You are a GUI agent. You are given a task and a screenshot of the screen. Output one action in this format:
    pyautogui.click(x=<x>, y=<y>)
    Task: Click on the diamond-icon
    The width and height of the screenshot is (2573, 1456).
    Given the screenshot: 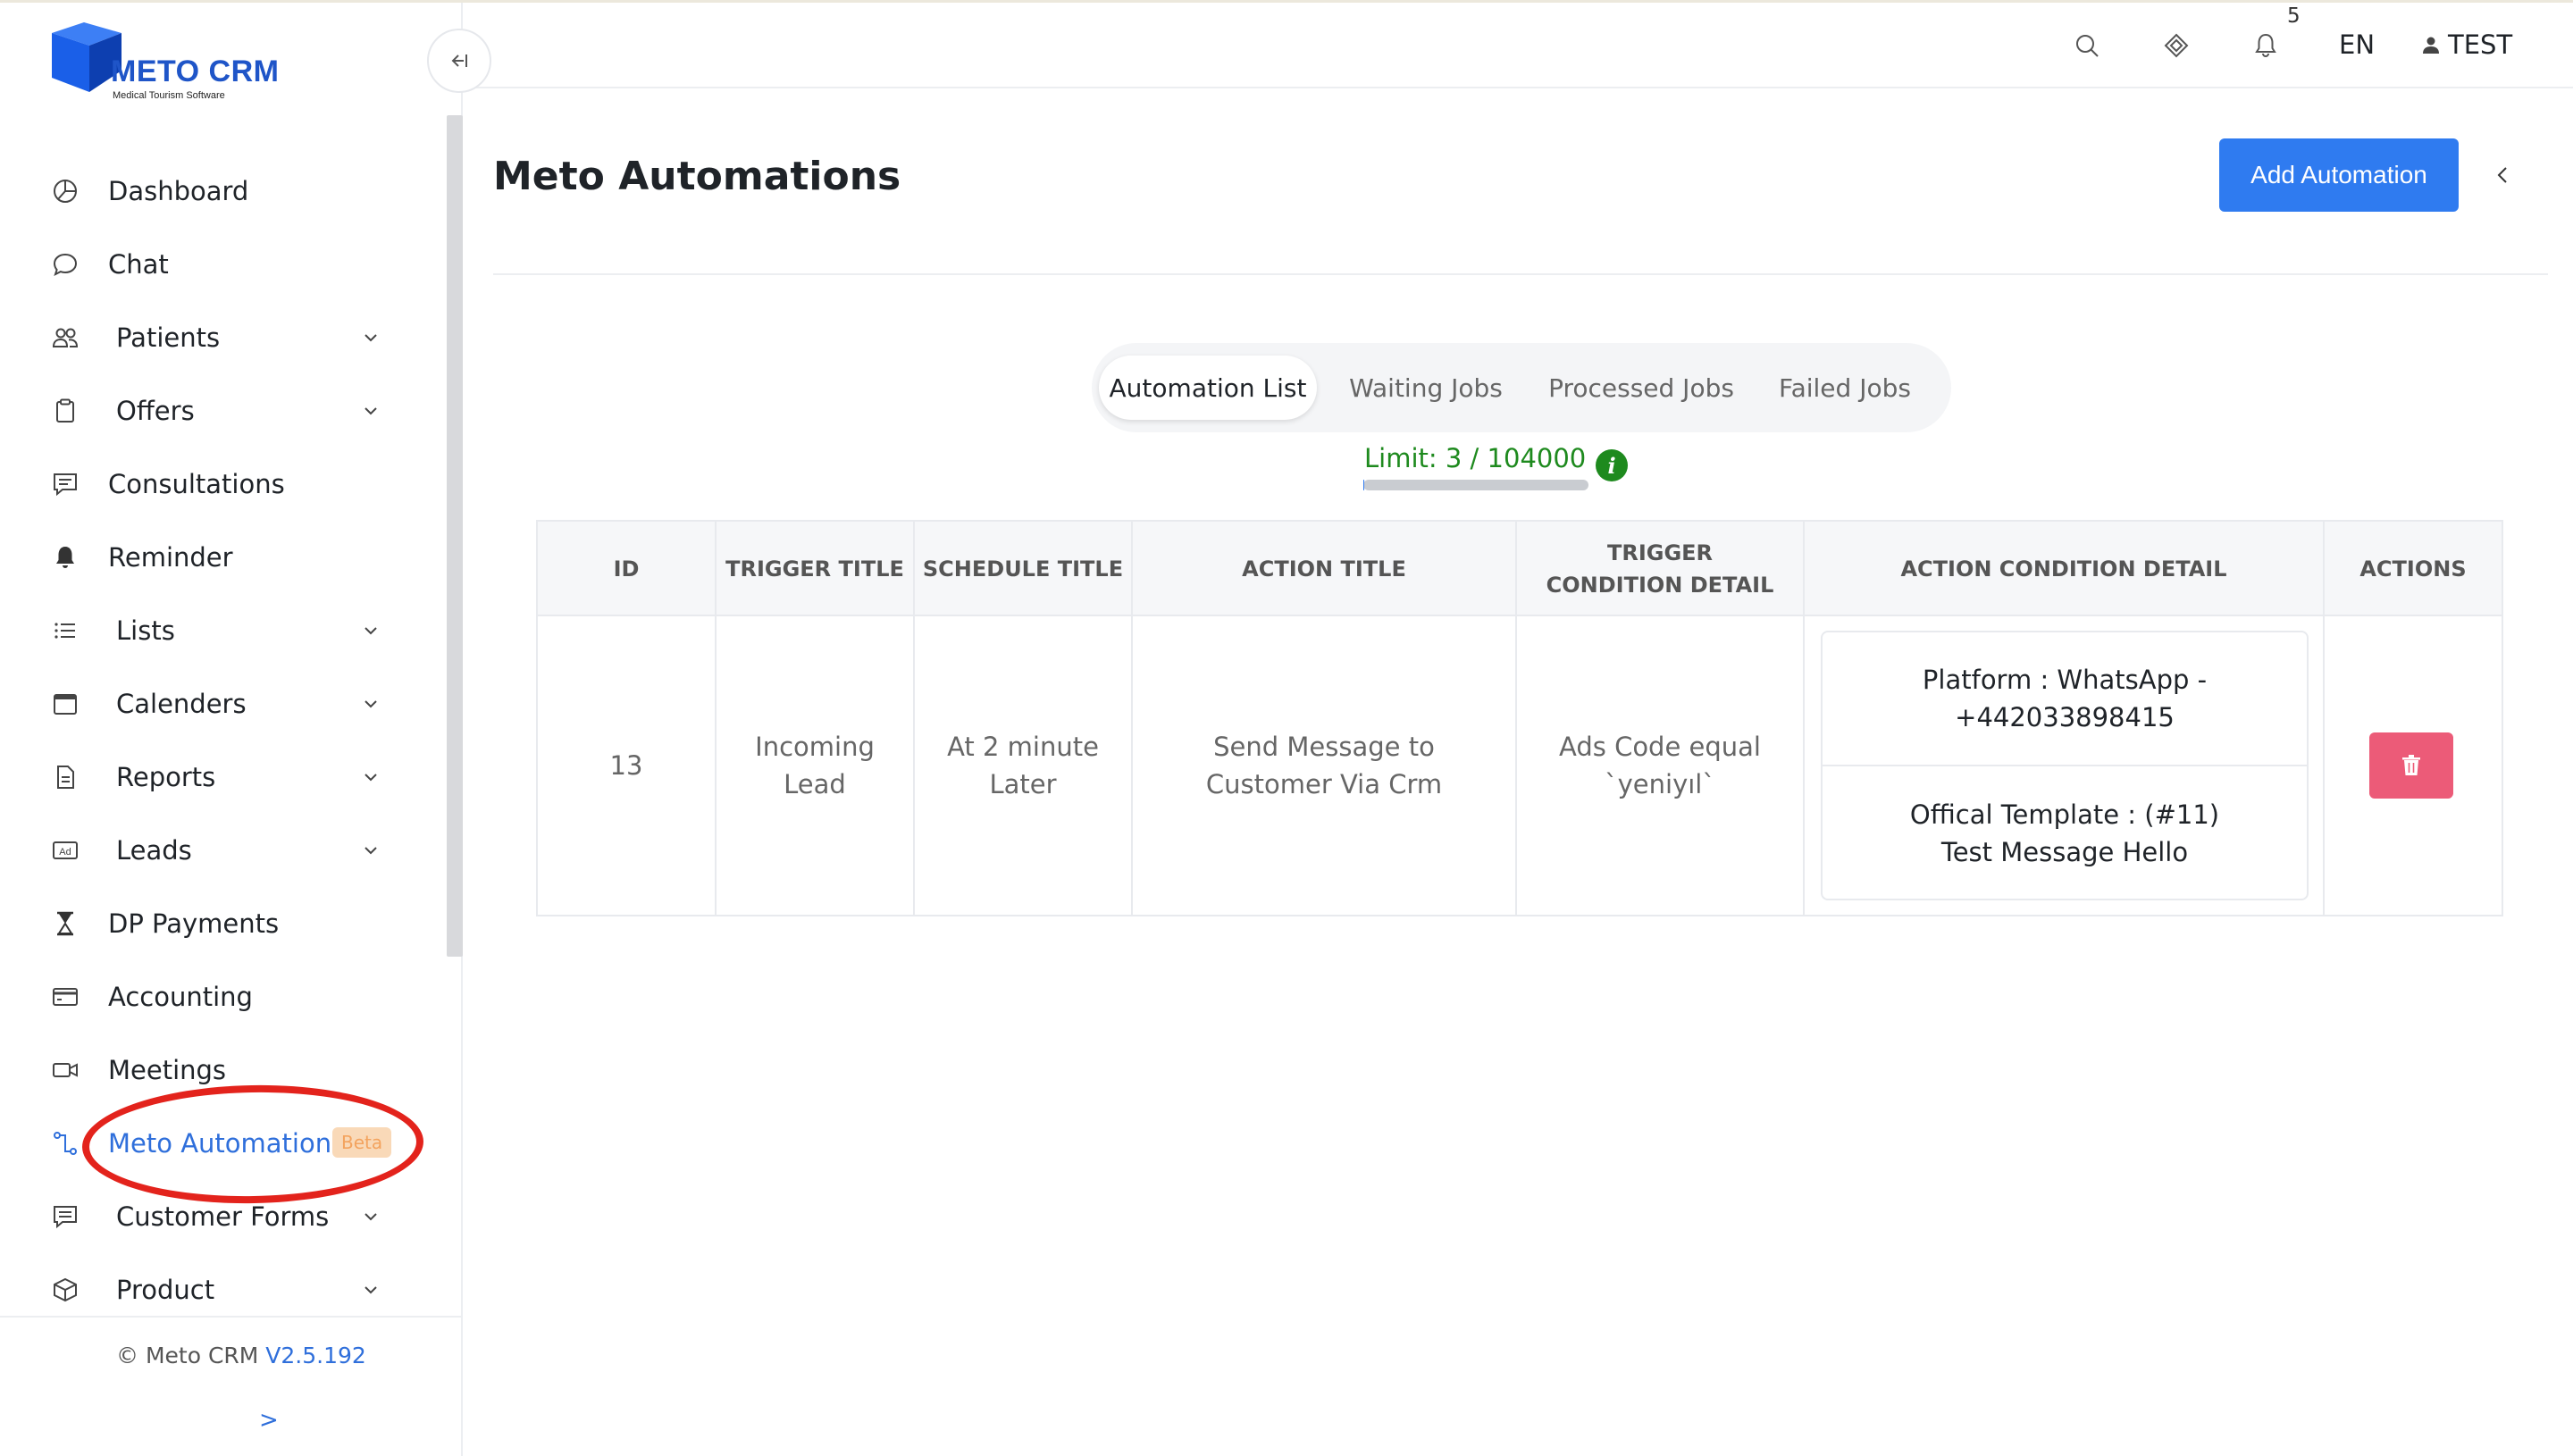 What is the action you would take?
    pyautogui.click(x=2176, y=45)
    